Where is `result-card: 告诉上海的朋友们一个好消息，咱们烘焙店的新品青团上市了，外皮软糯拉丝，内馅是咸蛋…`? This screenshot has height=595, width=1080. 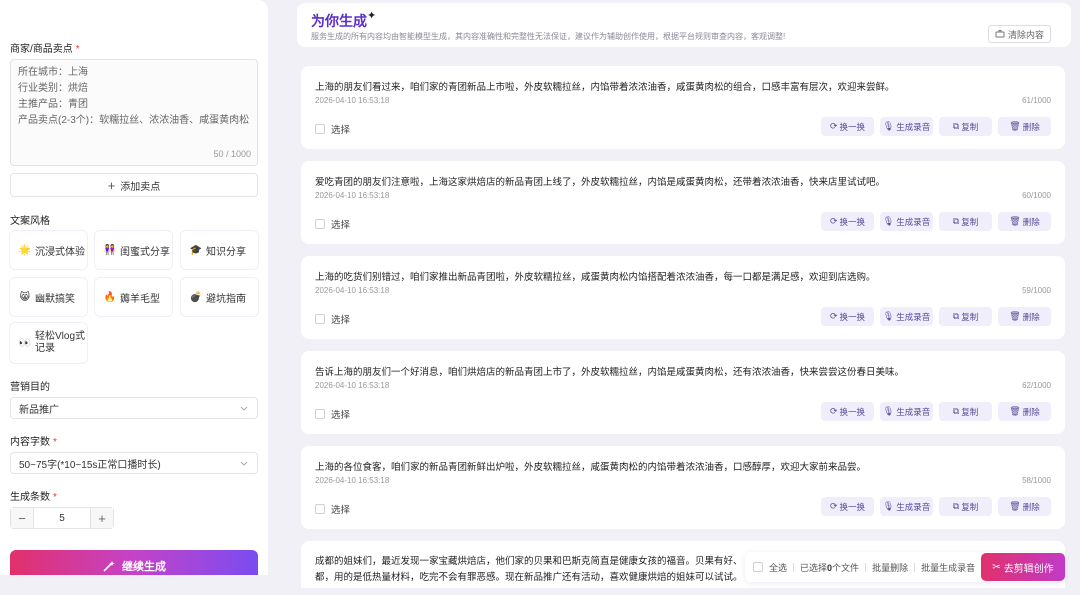 result-card: 告诉上海的朋友们一个好消息，咱们烘焙店的新品青团上市了，外皮软糯拉丝，内馅是咸蛋… is located at coordinates (683, 392).